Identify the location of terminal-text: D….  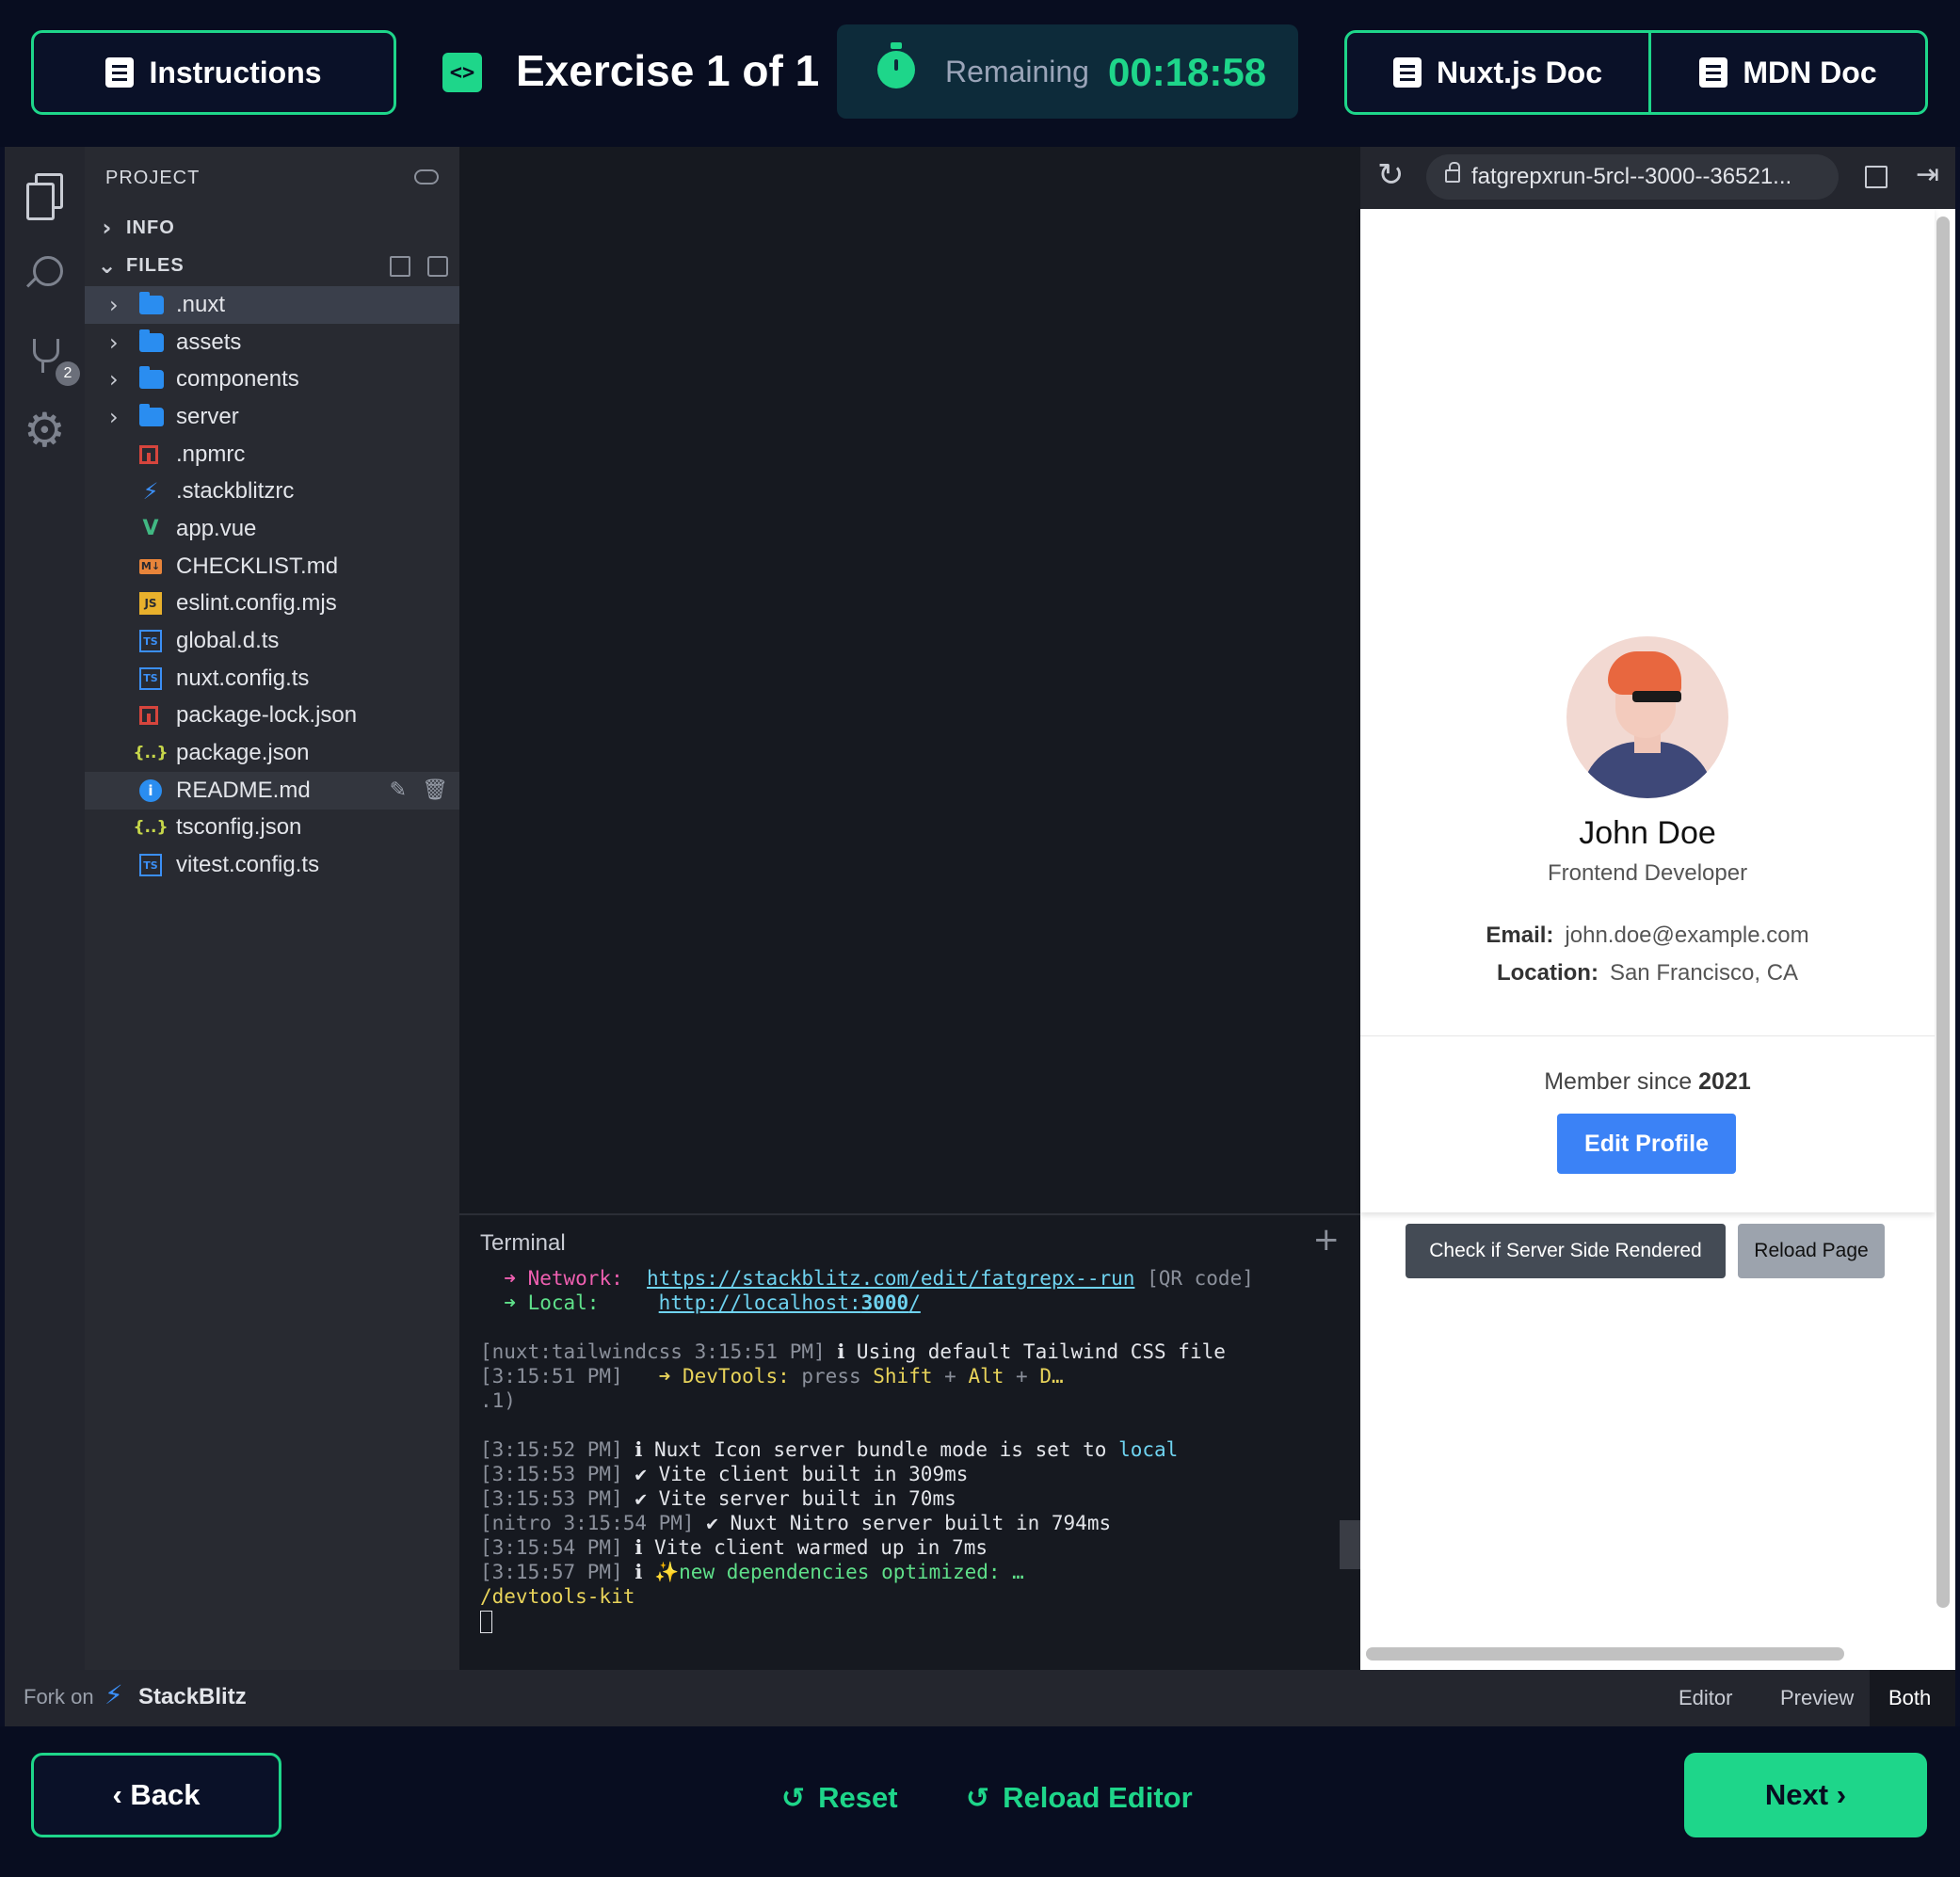
(1051, 1377).